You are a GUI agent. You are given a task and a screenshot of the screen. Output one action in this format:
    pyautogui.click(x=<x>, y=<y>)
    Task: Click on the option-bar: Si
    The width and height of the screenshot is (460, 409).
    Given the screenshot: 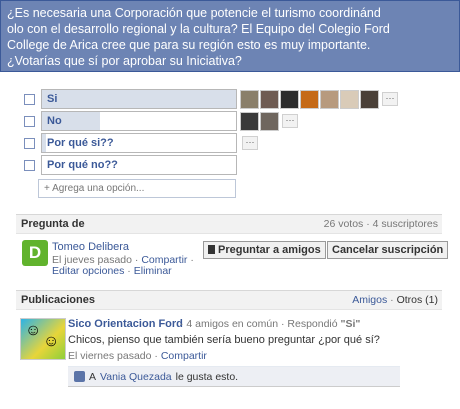 What is the action you would take?
    pyautogui.click(x=139, y=99)
    